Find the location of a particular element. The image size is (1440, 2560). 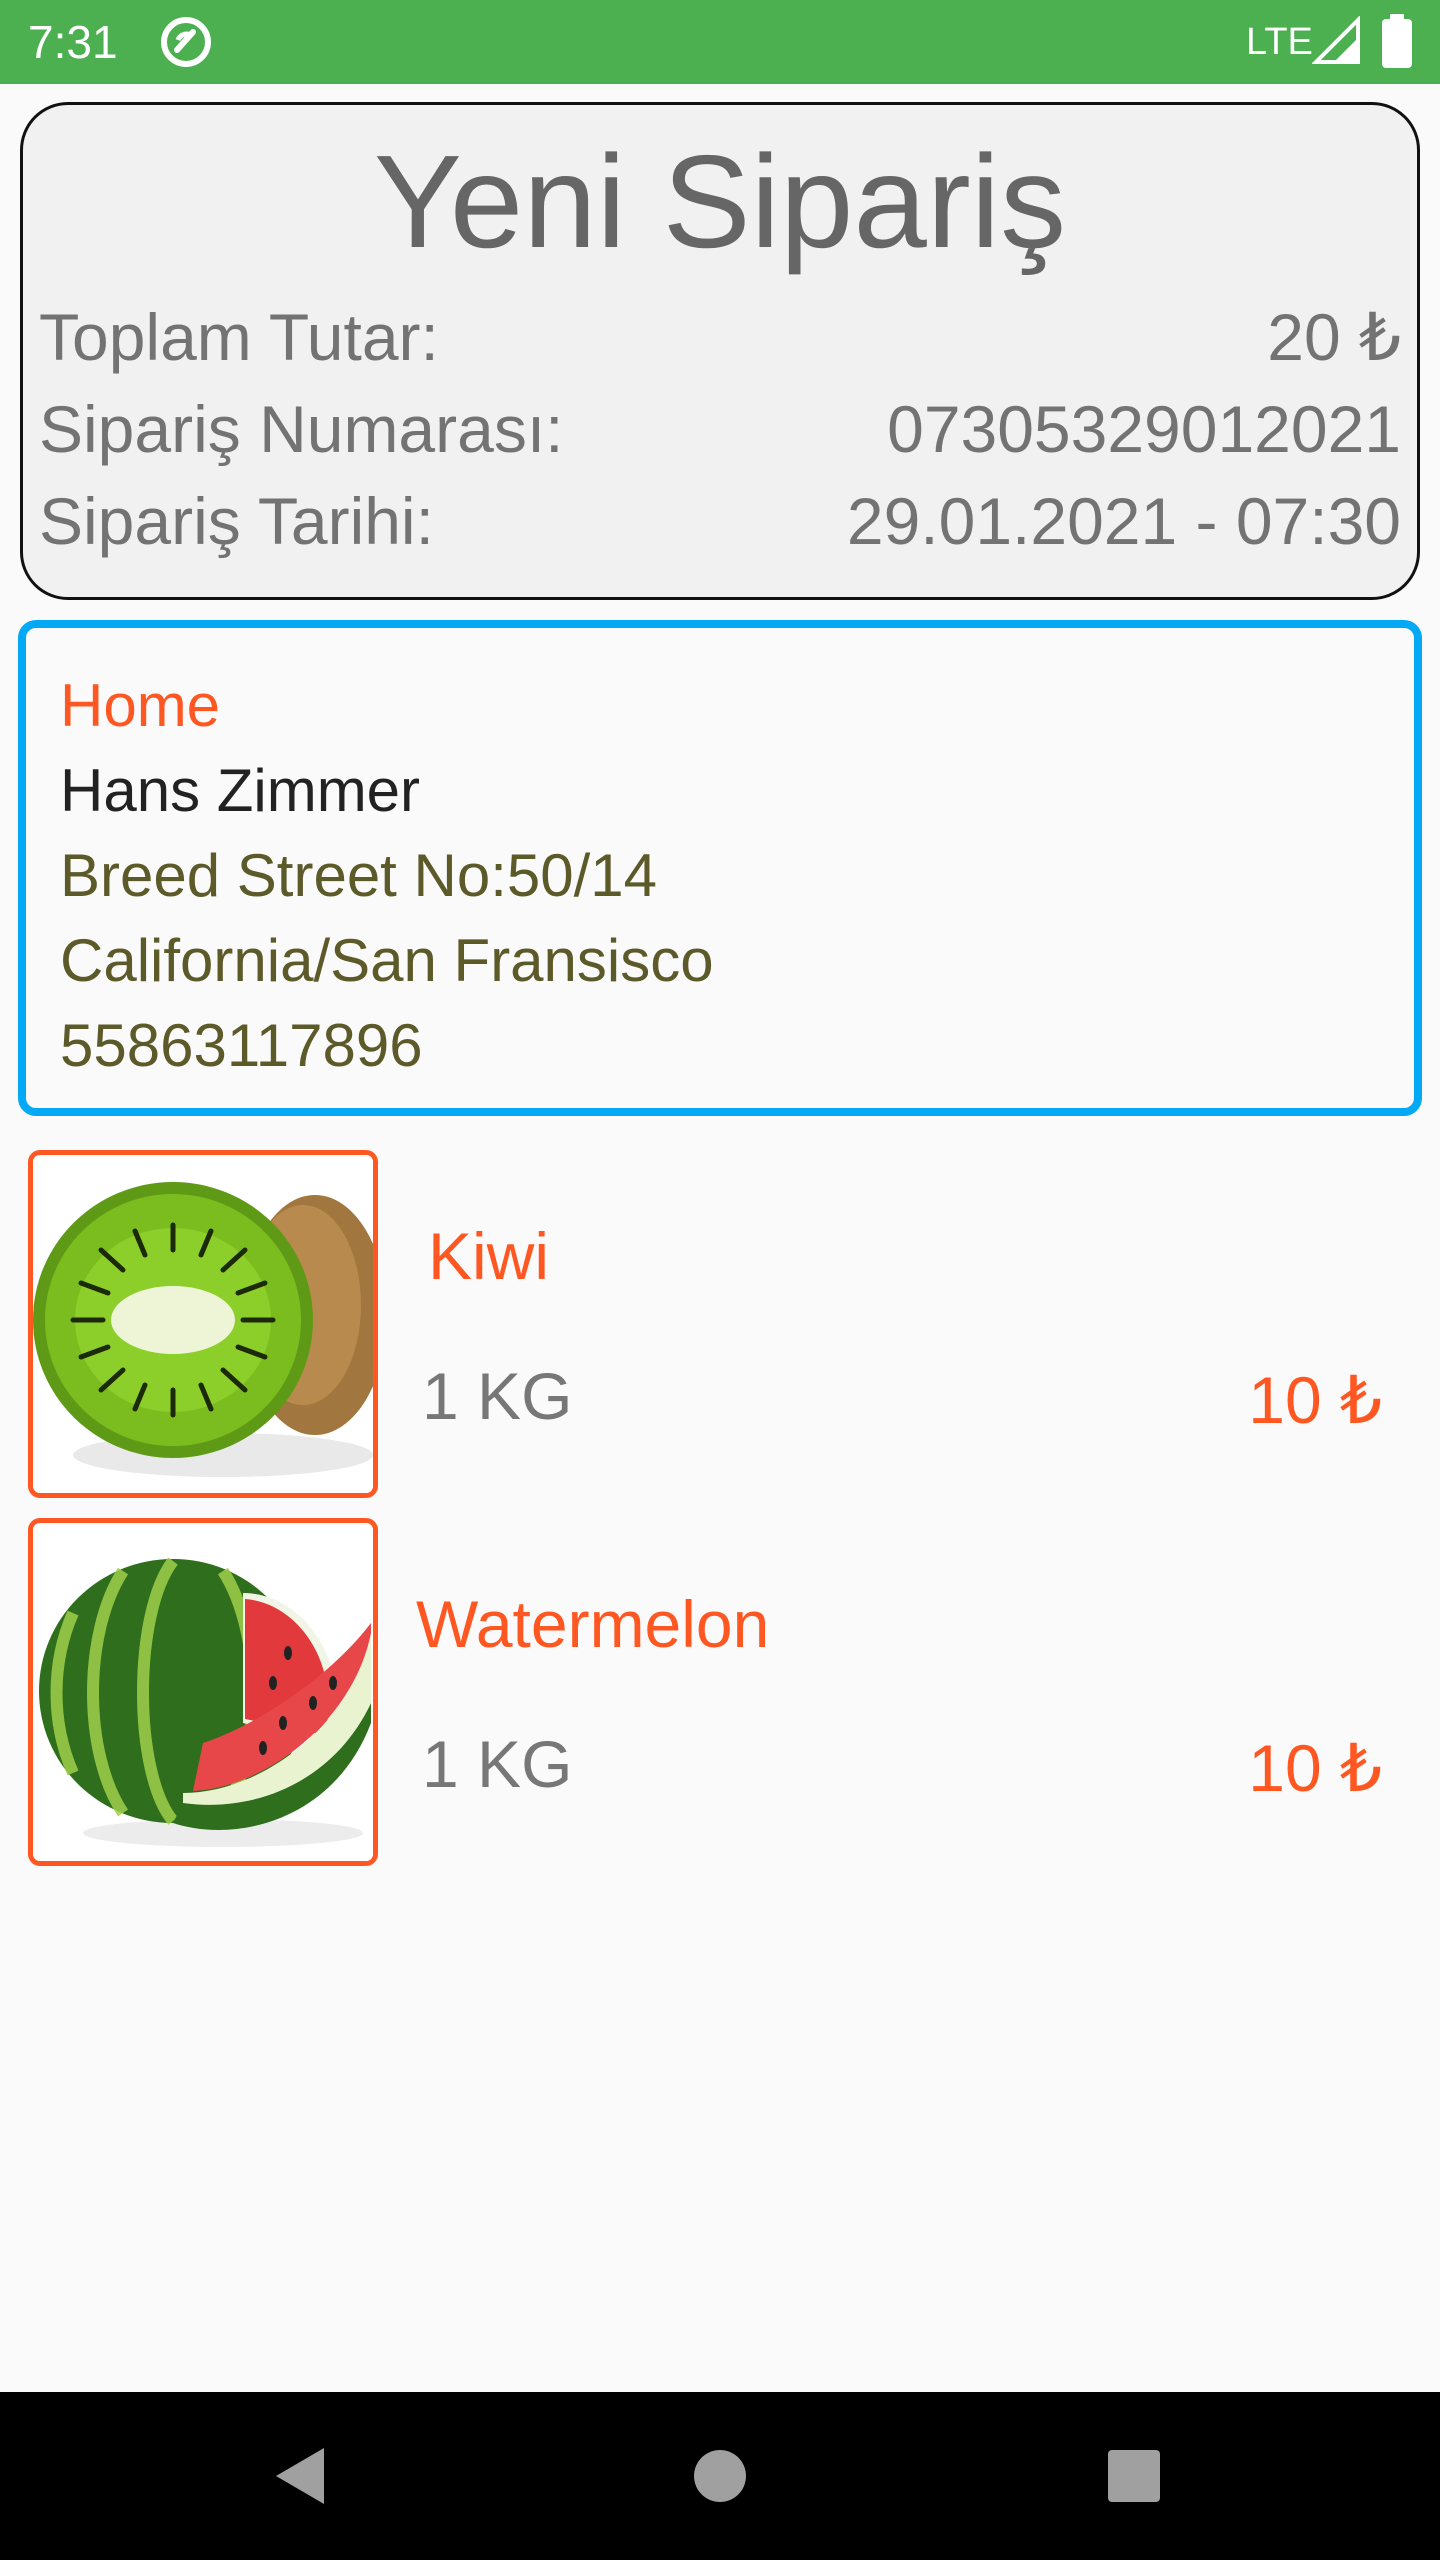

watermelon-icon is located at coordinates (203, 1692).